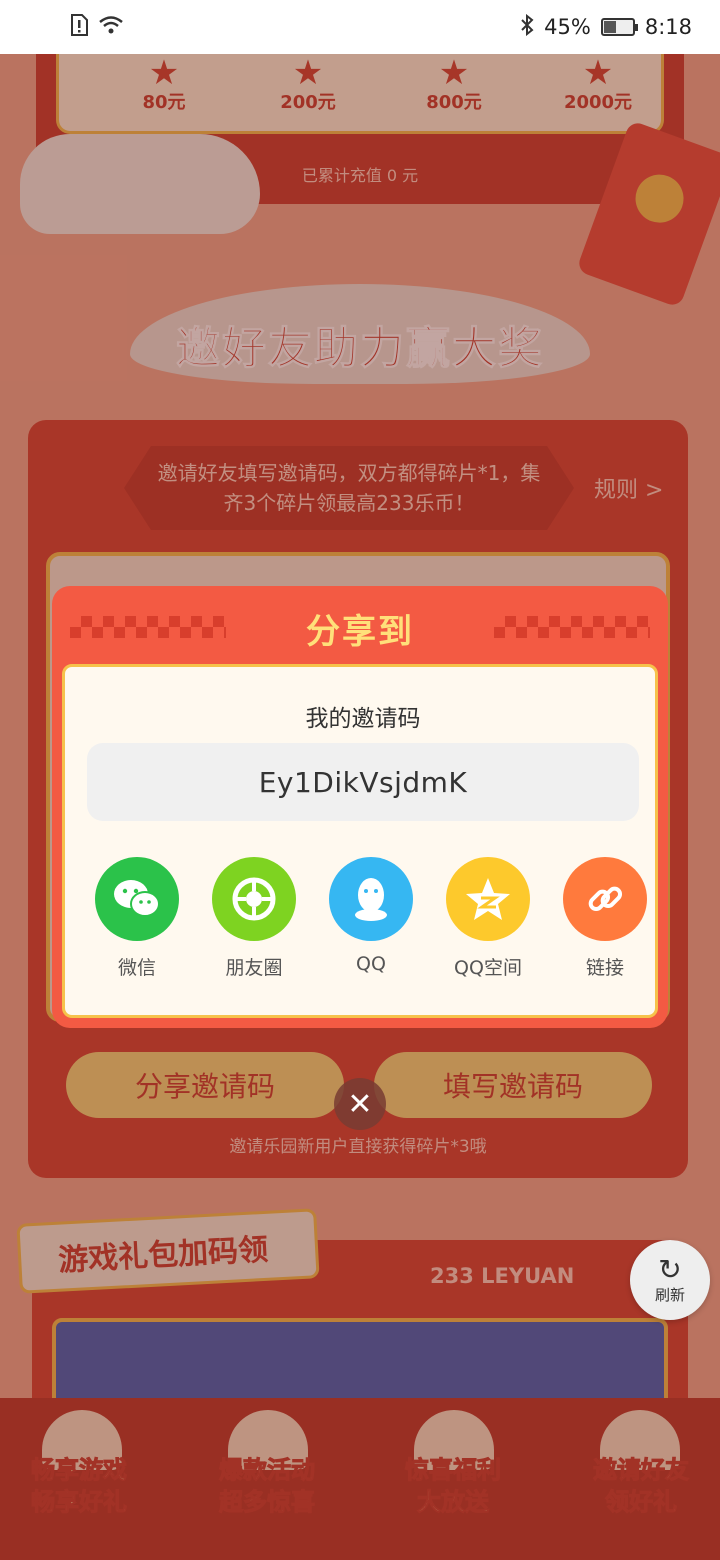  What do you see at coordinates (79, 27) in the screenshot?
I see `sim-alert-icon` at bounding box center [79, 27].